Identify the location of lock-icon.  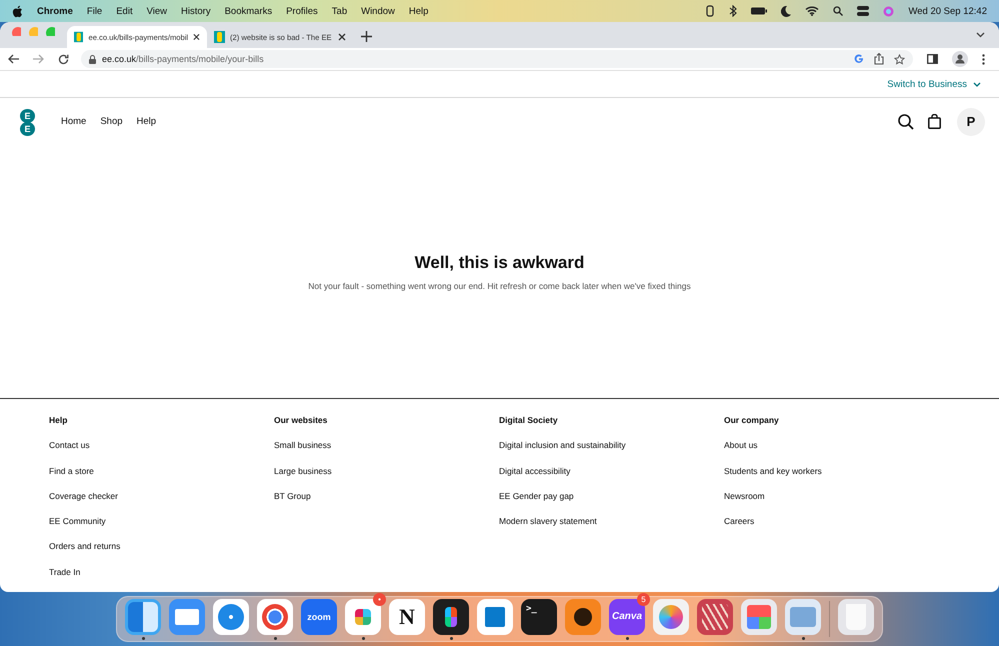
(92, 59).